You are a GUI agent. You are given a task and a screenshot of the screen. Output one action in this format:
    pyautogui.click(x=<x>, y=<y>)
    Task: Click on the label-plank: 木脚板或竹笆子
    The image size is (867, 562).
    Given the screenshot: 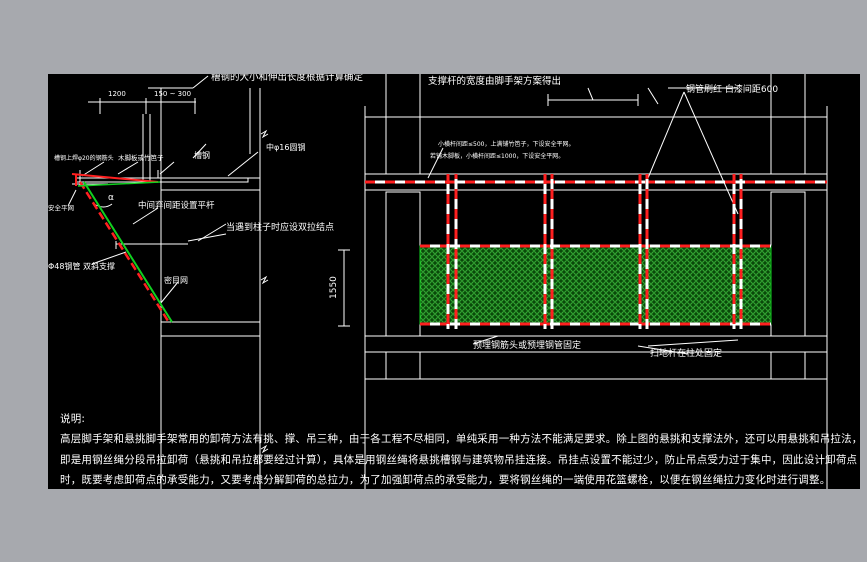 What is the action you would take?
    pyautogui.click(x=141, y=157)
    